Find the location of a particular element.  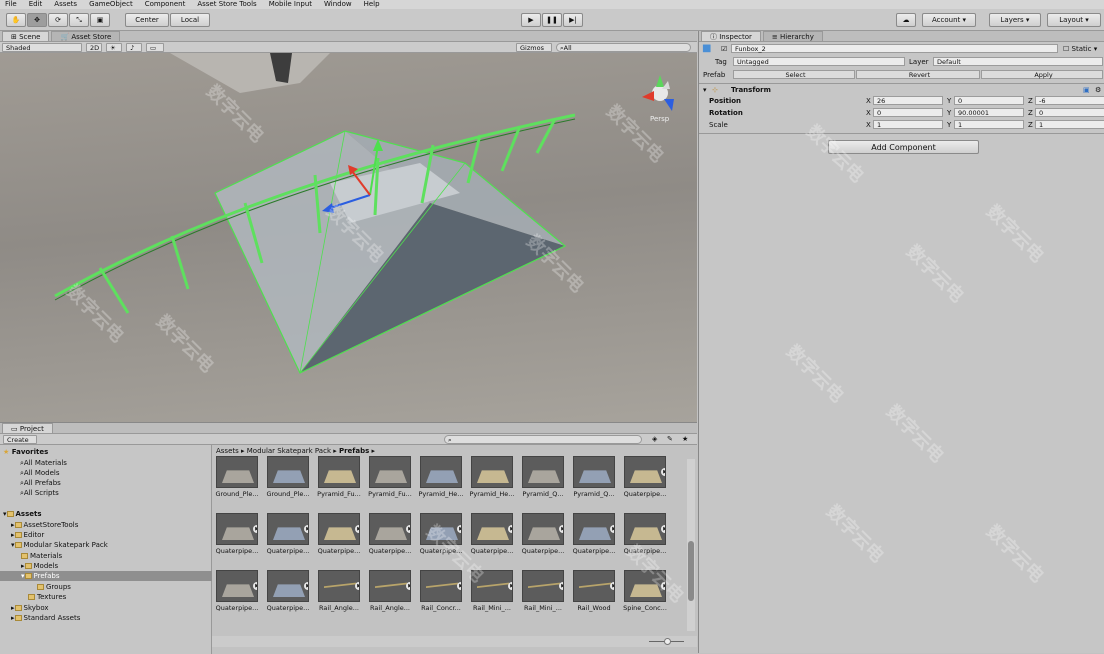

scale-y-label: Y is located at coordinates (949, 125).